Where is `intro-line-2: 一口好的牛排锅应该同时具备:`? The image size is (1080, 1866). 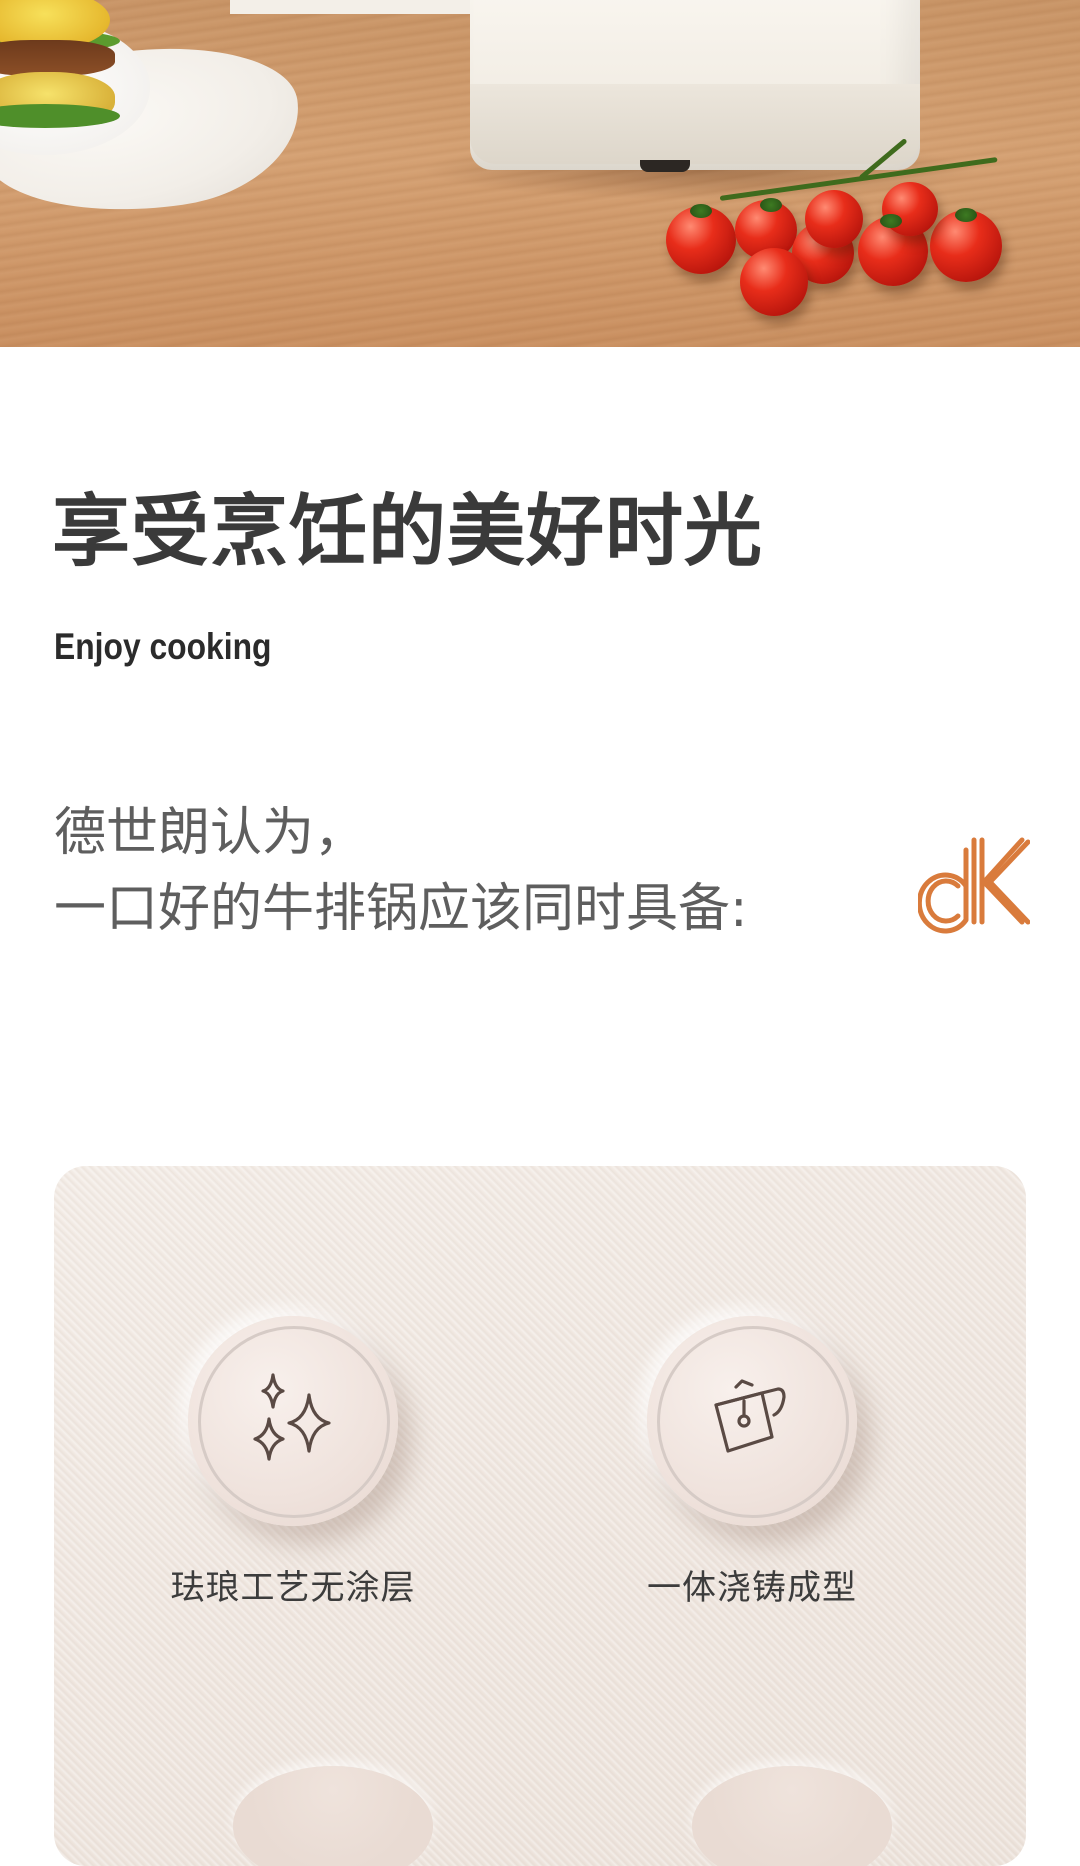 intro-line-2: 一口好的牛排锅应该同时具备: is located at coordinates (401, 909).